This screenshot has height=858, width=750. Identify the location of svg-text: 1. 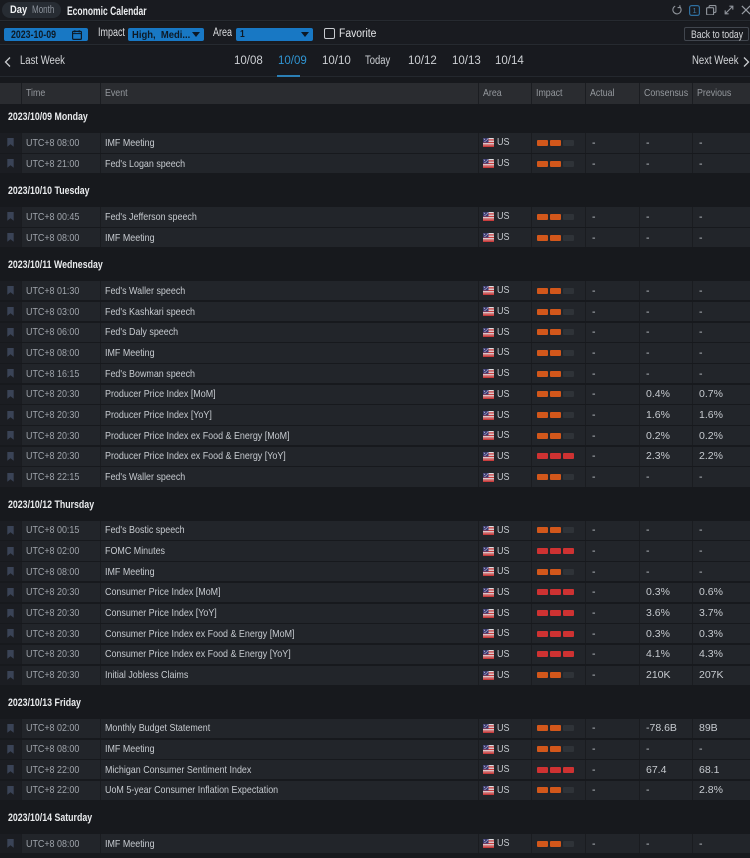
(694, 10).